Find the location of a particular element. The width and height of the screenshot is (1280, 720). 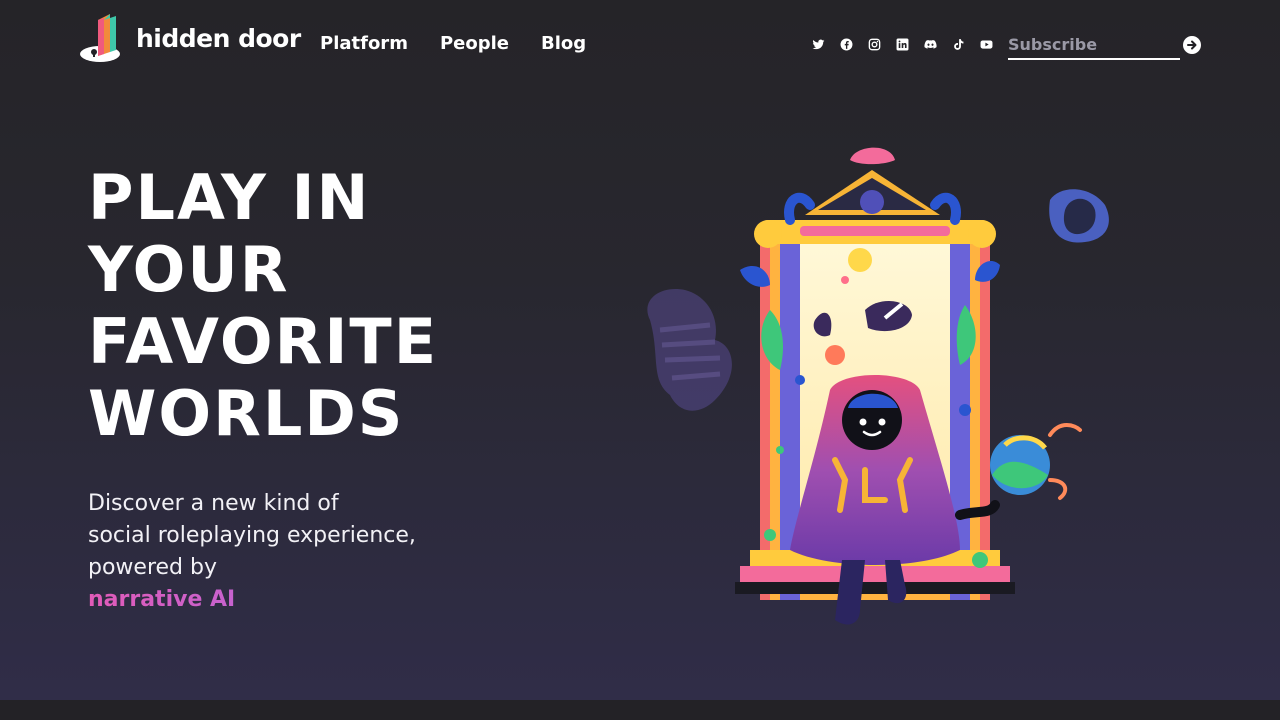

logo-link: hidden door is located at coordinates (190, 38).